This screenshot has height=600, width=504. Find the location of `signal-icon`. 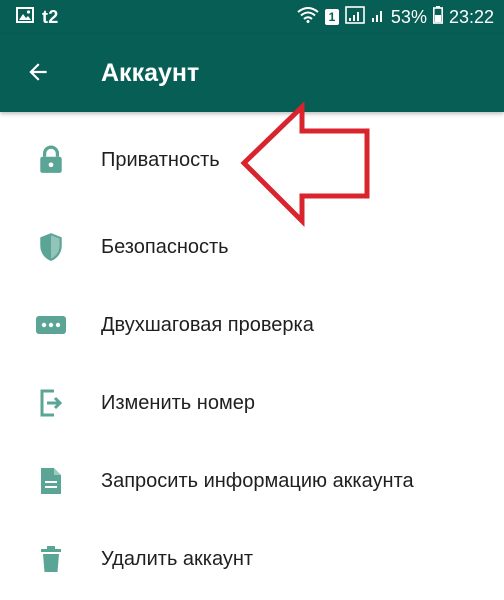

signal-icon is located at coordinates (355, 17).